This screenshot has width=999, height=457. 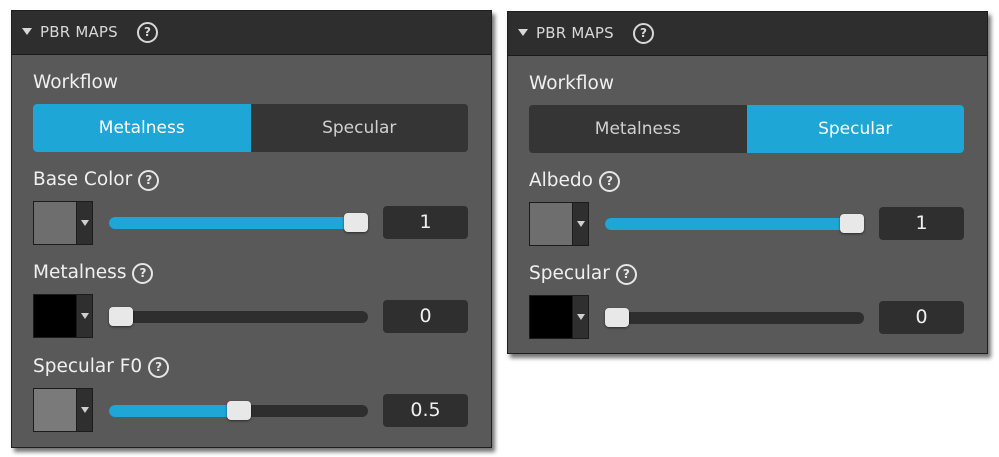 What do you see at coordinates (583, 274) in the screenshot?
I see `property-label: Specular?` at bounding box center [583, 274].